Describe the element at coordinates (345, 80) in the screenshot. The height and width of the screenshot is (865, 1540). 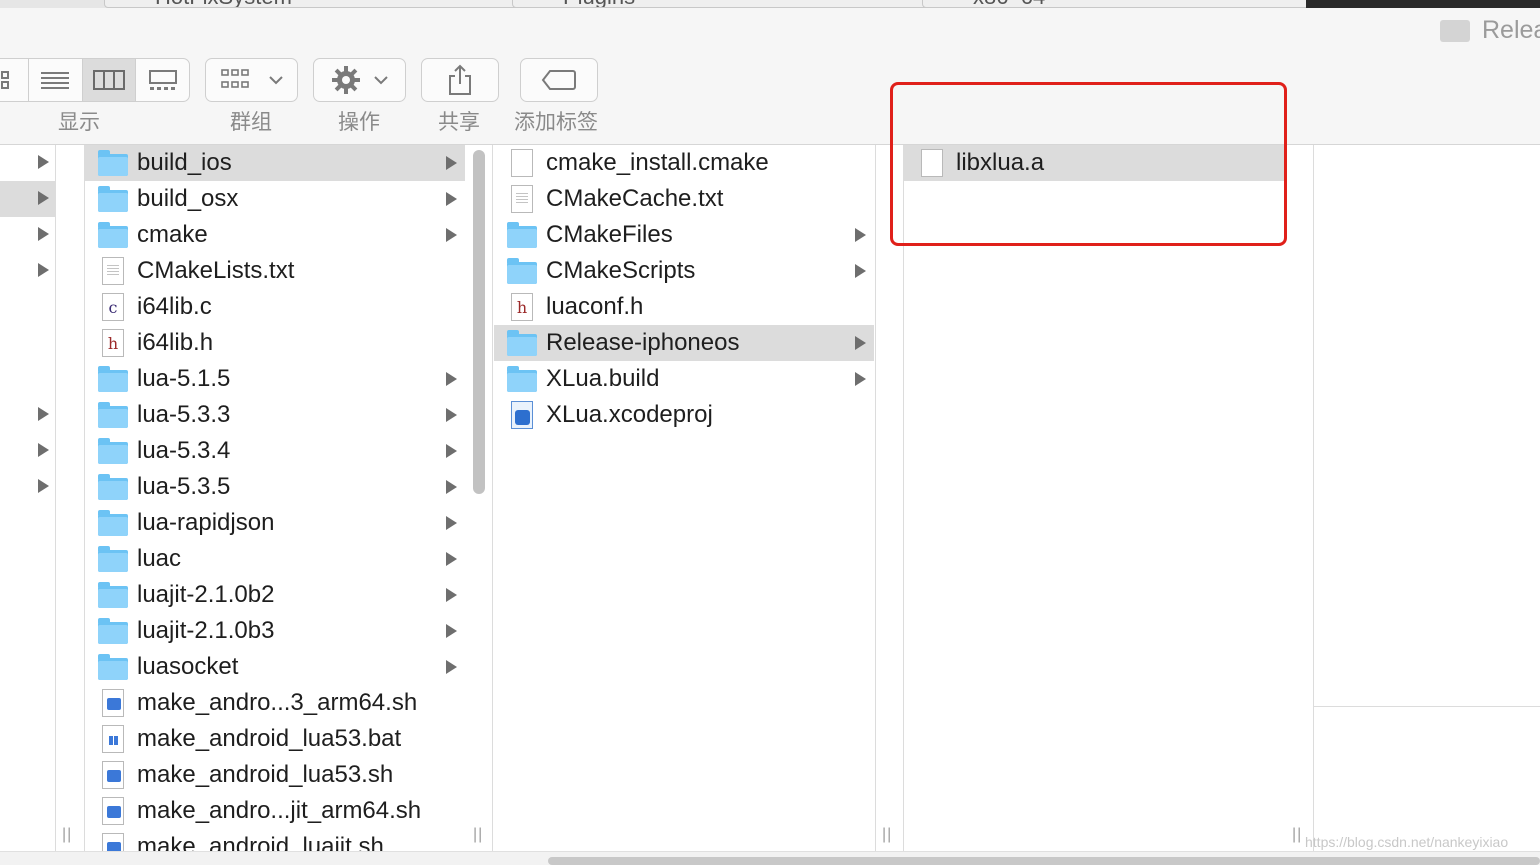
I see `gear-icon` at that location.